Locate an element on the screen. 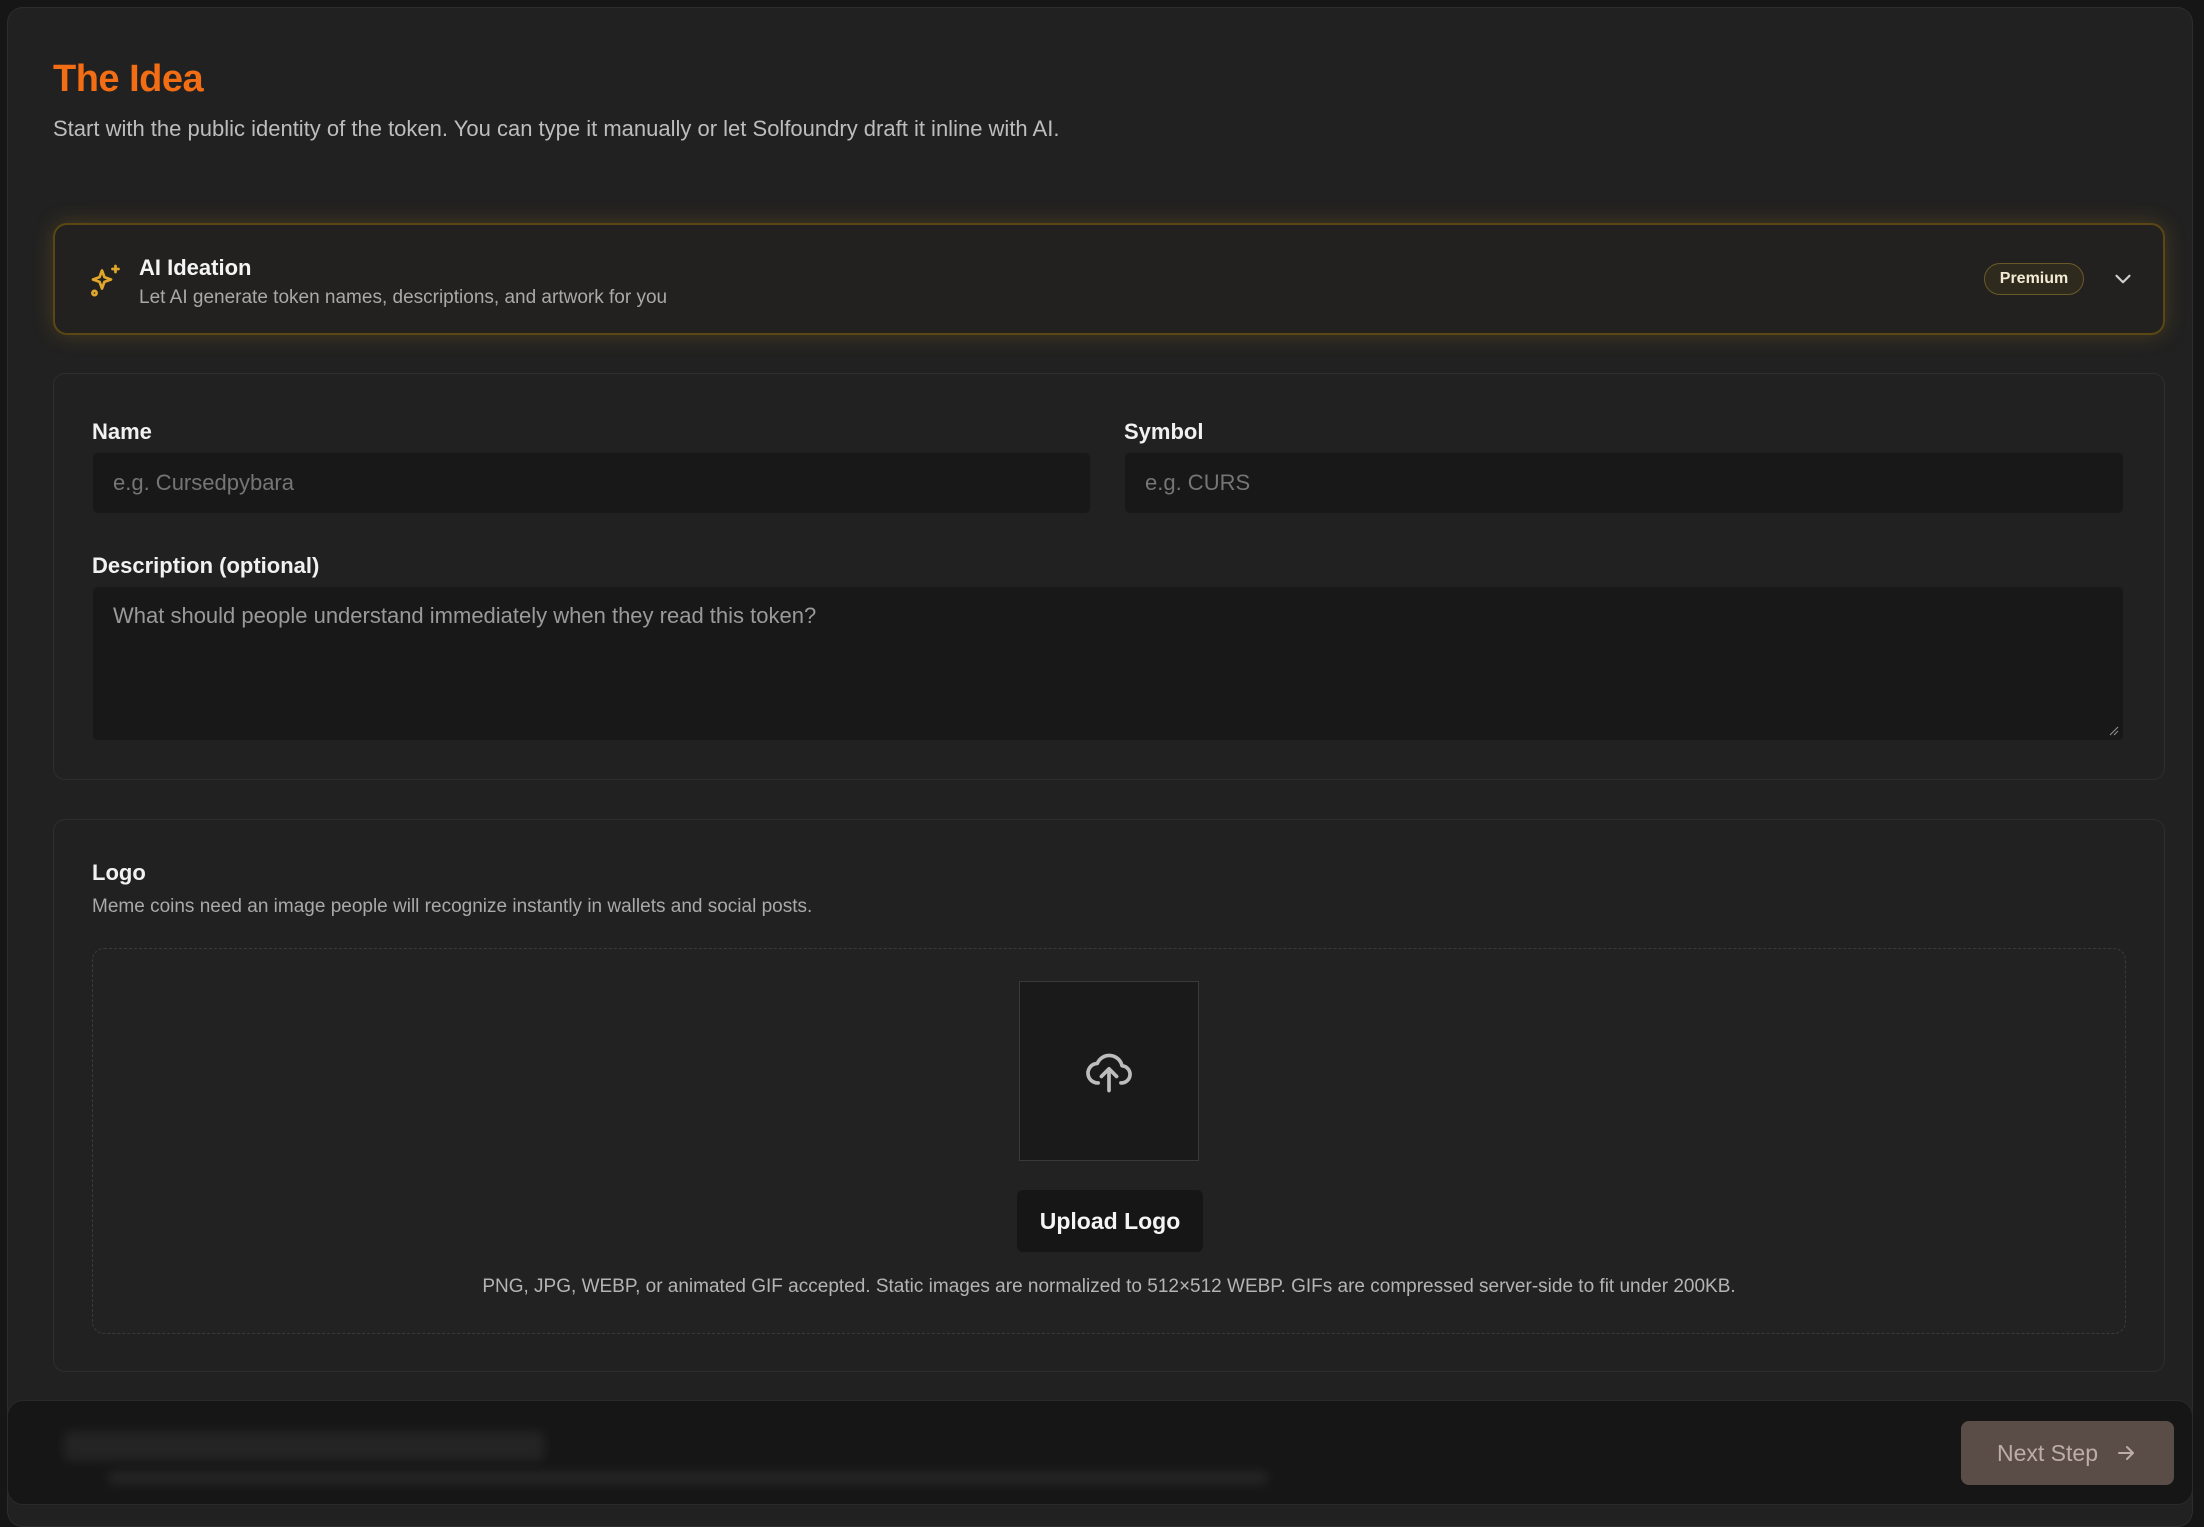  cloud-upload-icon is located at coordinates (1109, 1073).